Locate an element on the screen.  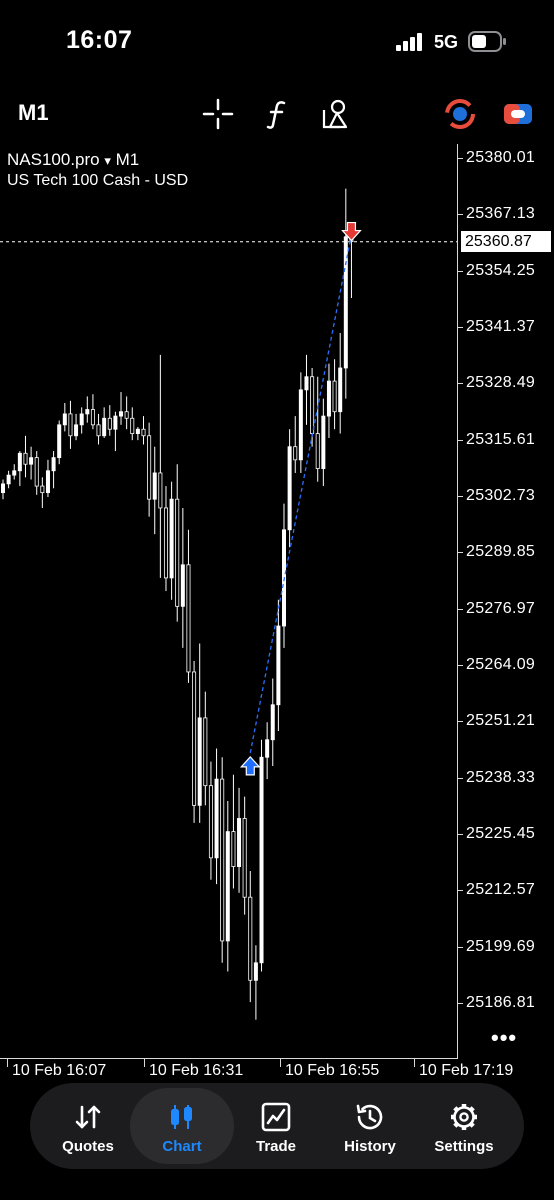
price-tick-label: 25367.13 is located at coordinates (501, 214).